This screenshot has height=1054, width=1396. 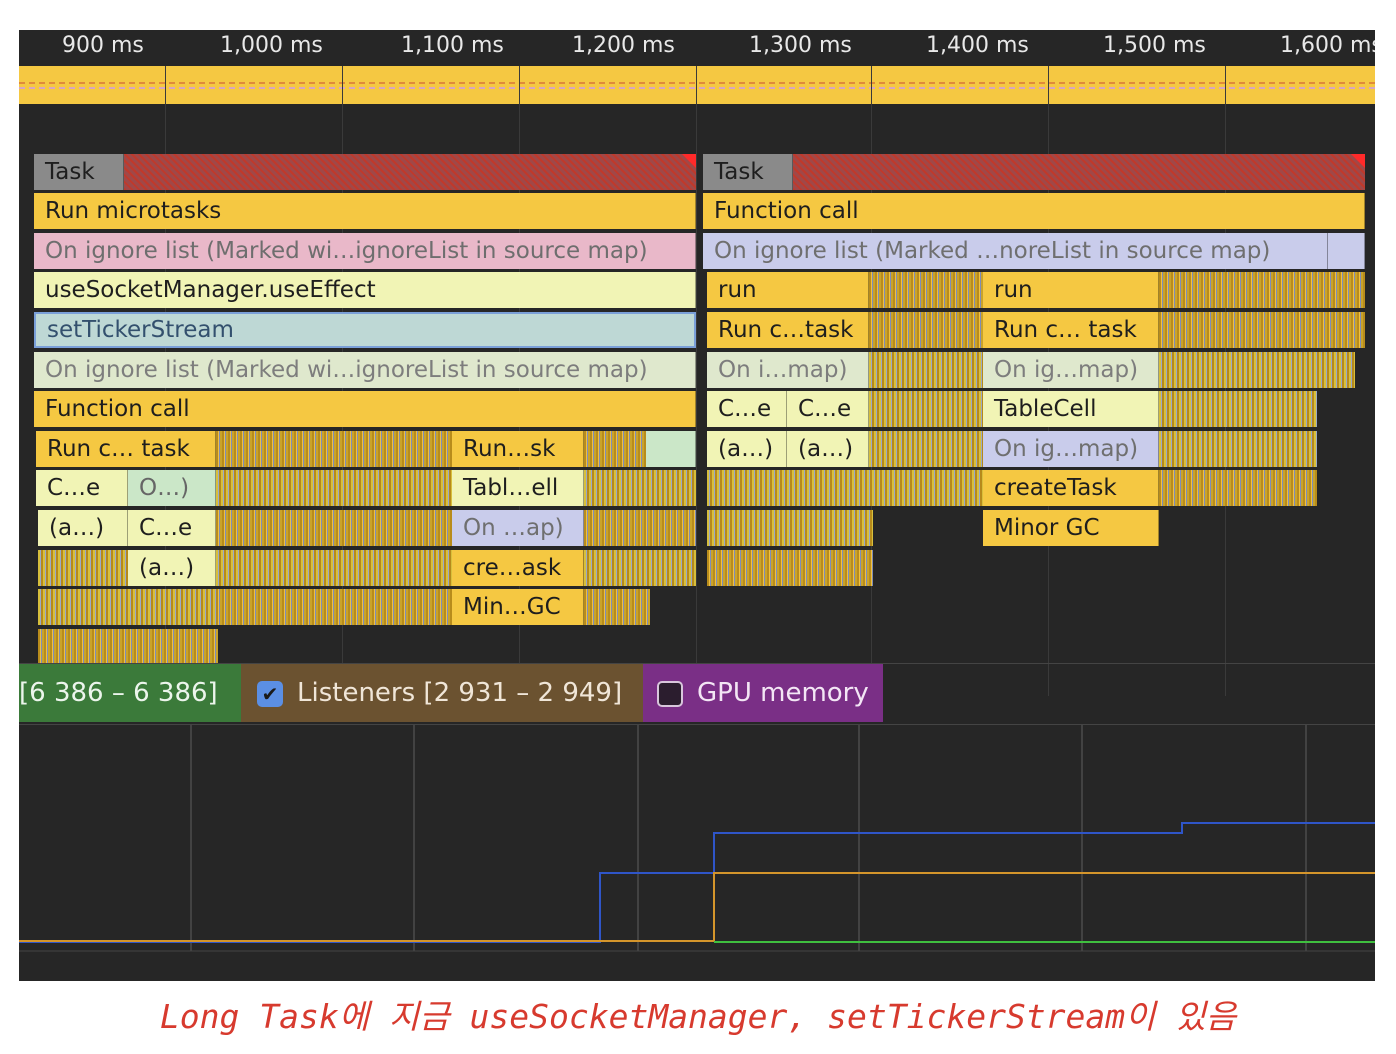 What do you see at coordinates (452, 45) in the screenshot?
I see `tick-1100: 1,100 ms` at bounding box center [452, 45].